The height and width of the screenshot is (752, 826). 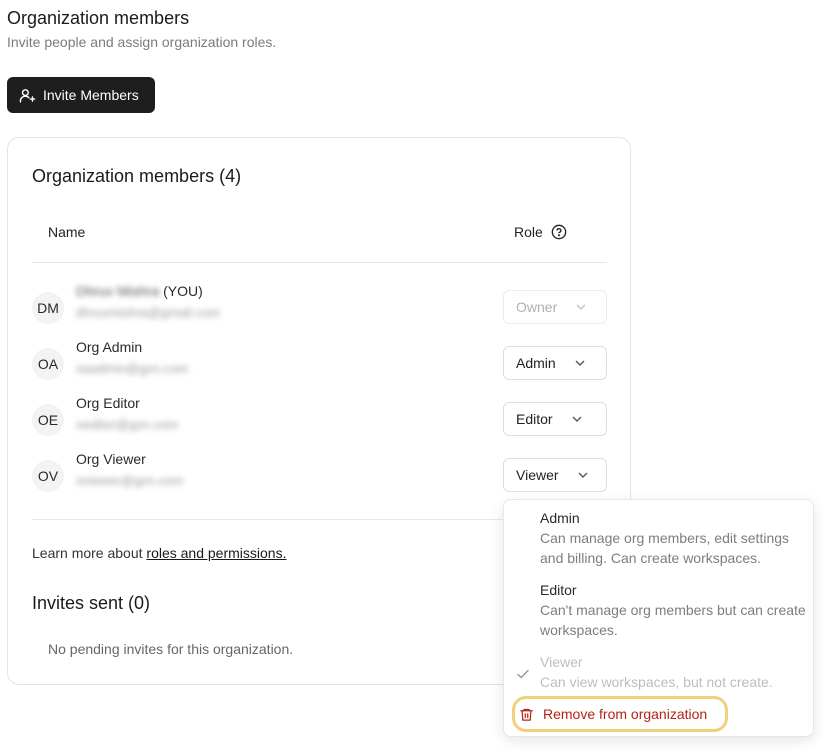 I want to click on role-select-editor: Editor, so click(x=555, y=419).